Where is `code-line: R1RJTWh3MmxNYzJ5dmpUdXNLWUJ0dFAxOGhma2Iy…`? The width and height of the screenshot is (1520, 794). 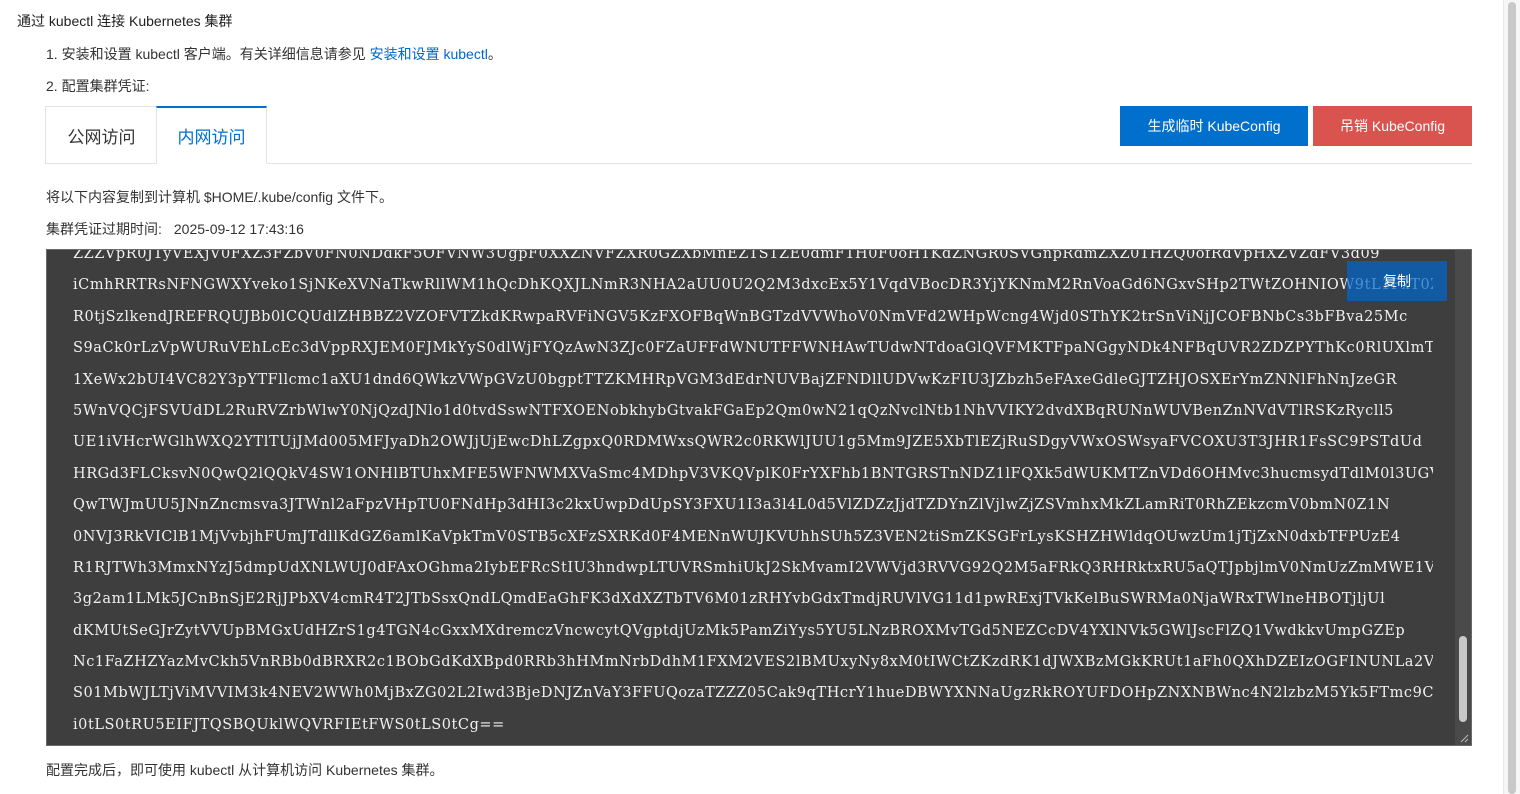
code-line: R1RJTWh3MmxNYzJ5dmpUdXNLWUJ0dFAxOGhma2Iy… is located at coordinates (753, 567).